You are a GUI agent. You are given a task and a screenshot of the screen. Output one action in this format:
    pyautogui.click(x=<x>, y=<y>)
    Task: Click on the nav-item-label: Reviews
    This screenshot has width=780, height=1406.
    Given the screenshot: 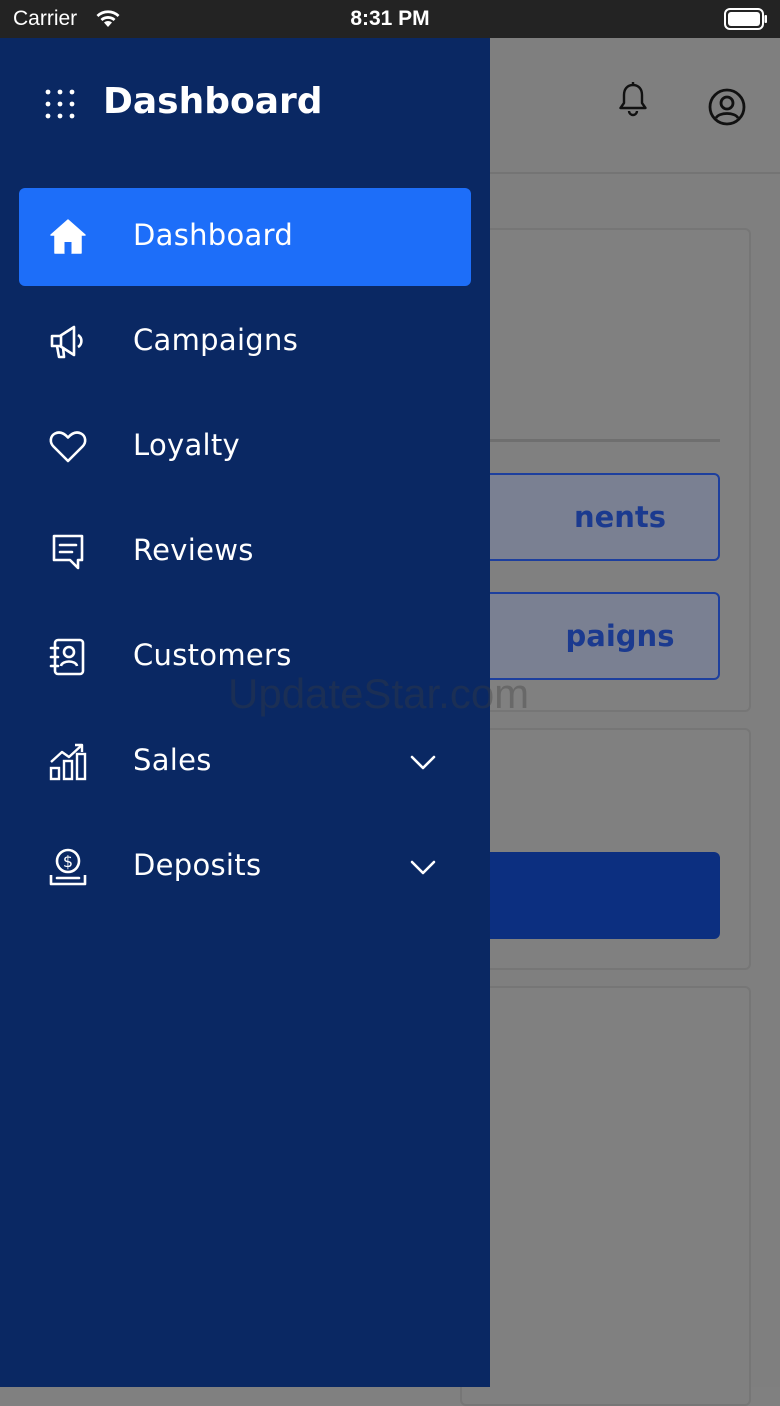 What is the action you would take?
    pyautogui.click(x=193, y=550)
    